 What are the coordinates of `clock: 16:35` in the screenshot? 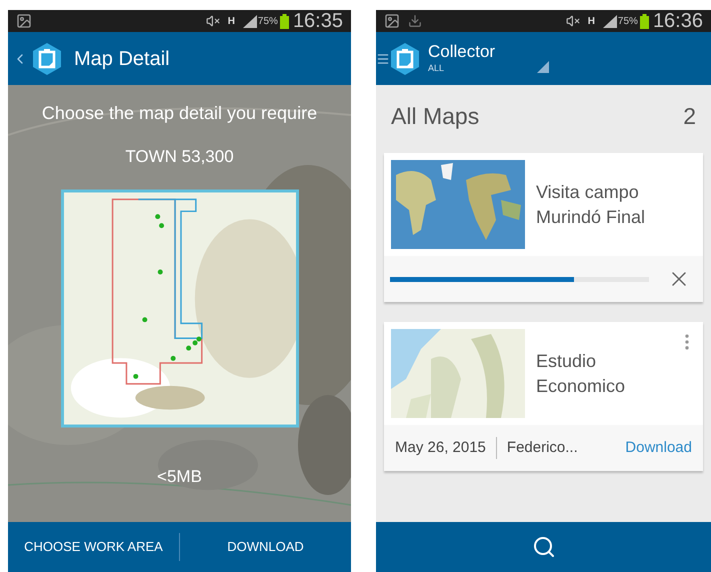 It's located at (317, 21).